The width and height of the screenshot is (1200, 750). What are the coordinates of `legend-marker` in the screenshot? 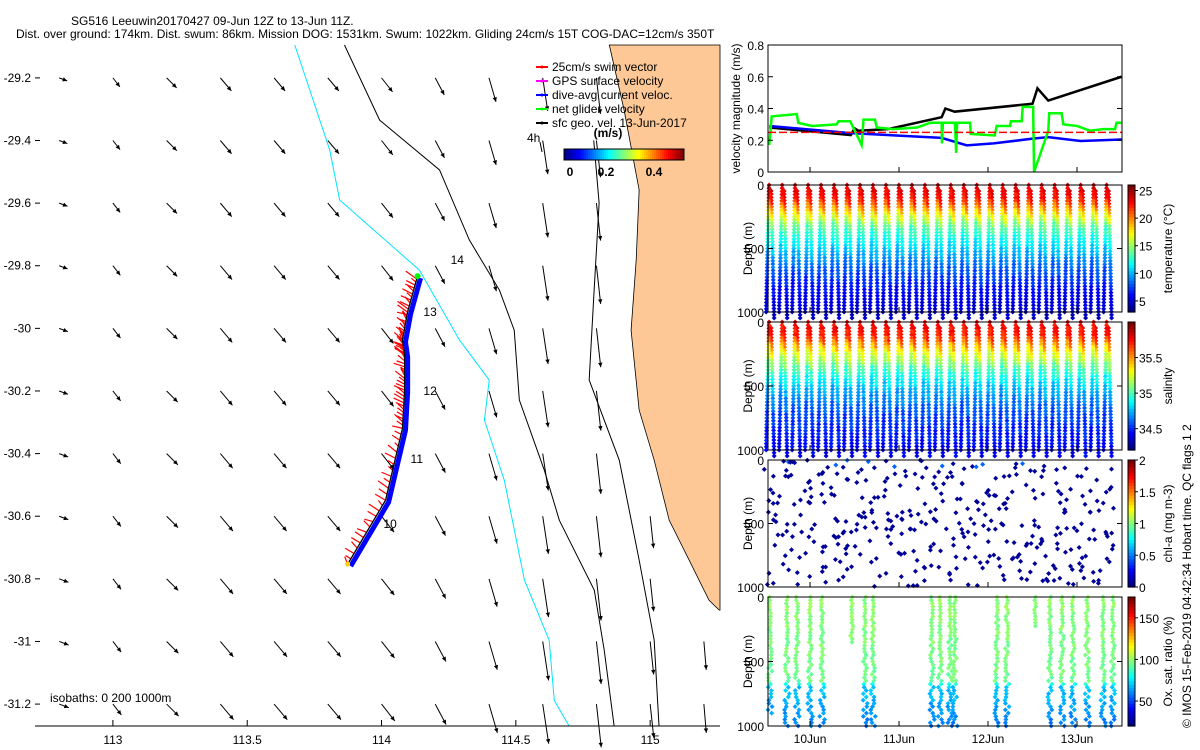 It's located at (542, 123).